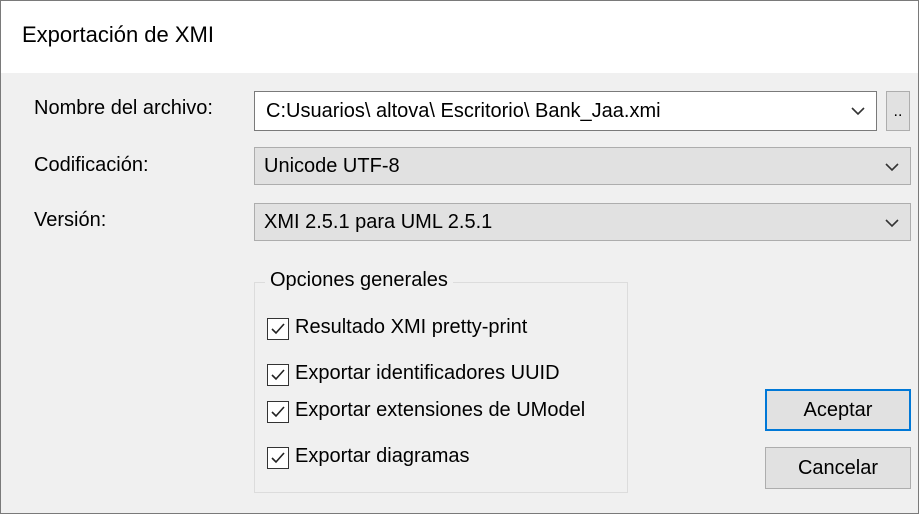 Image resolution: width=919 pixels, height=514 pixels. What do you see at coordinates (118, 34) in the screenshot?
I see `dialog-title: Exportación de XMI` at bounding box center [118, 34].